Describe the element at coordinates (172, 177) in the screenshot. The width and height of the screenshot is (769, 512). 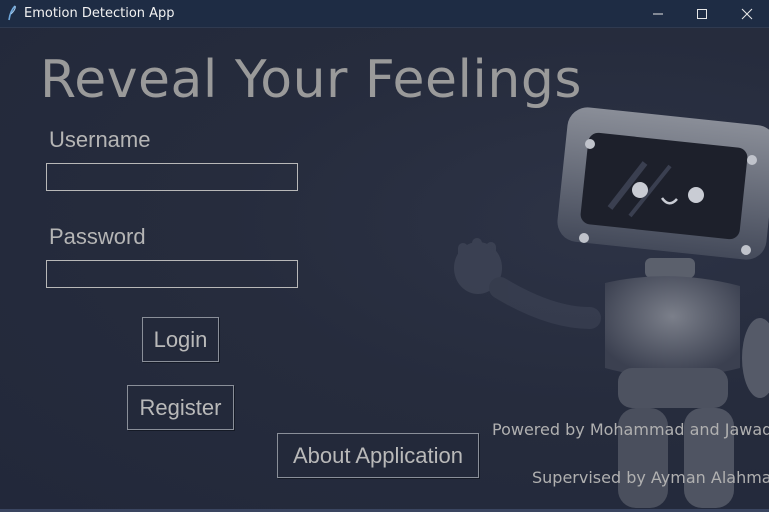
I see `username-field` at that location.